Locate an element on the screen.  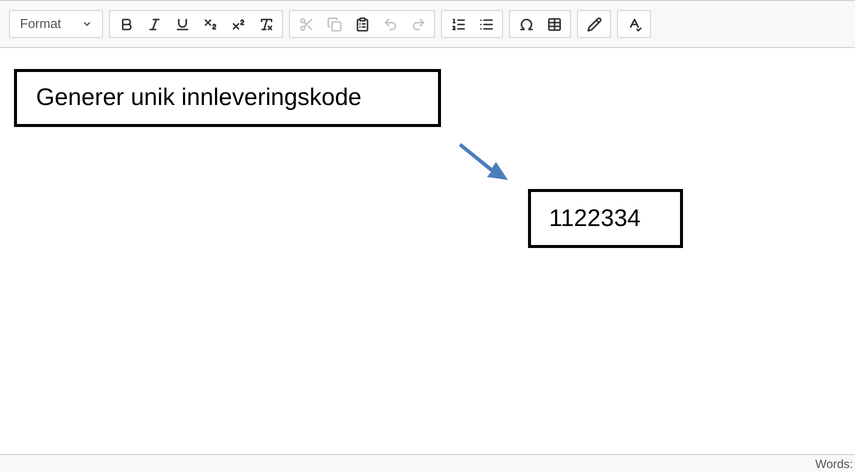
format-dropdown: Format is located at coordinates (56, 24).